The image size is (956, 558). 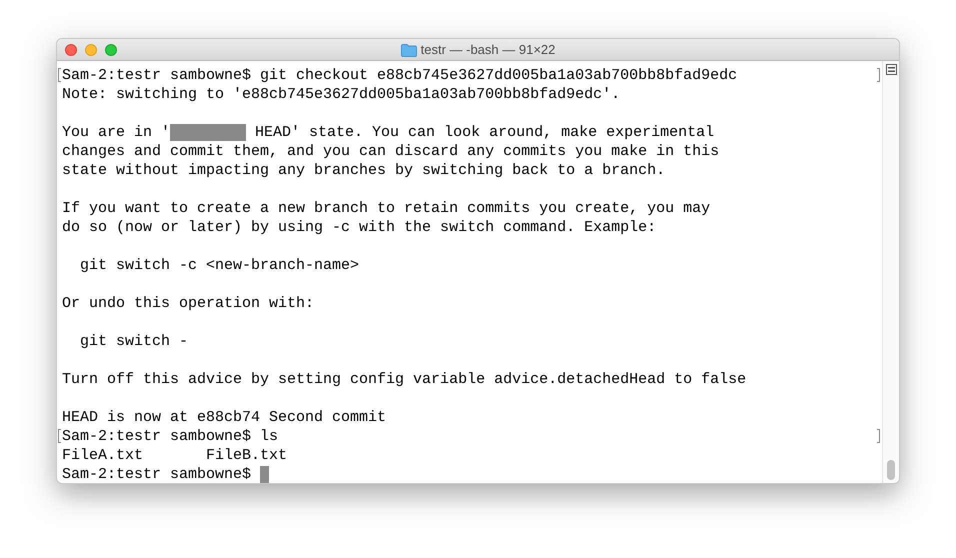 I want to click on terminal-line: Turn off this advice by setting config variable advice.detachedHead to false, so click(x=404, y=379).